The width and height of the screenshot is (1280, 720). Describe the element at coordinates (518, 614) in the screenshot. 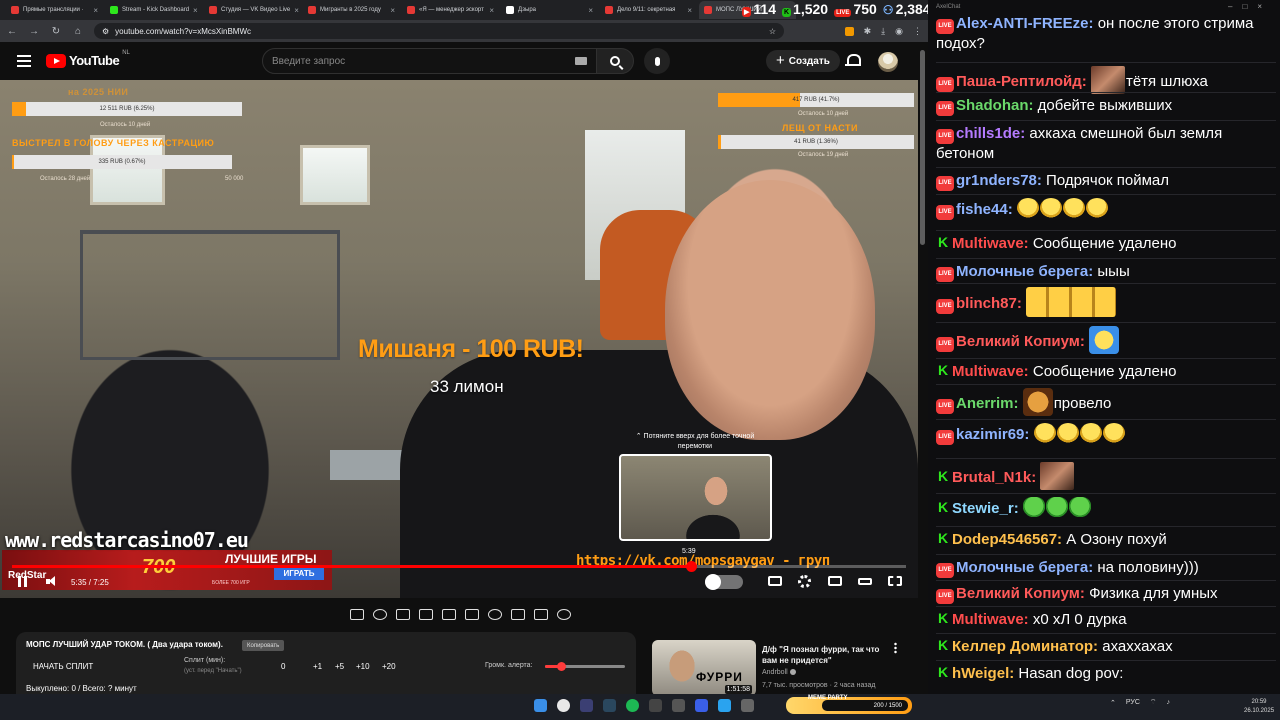

I see `add-icon` at that location.